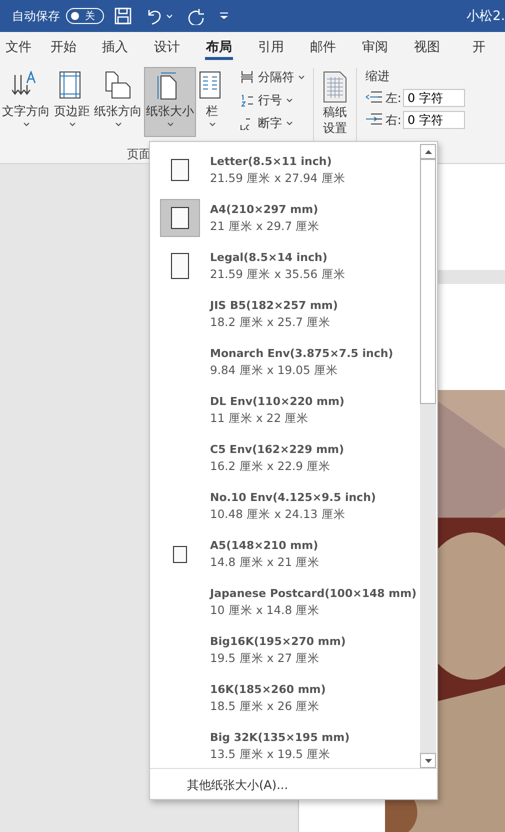 The height and width of the screenshot is (832, 505). Describe the element at coordinates (63, 47) in the screenshot. I see `ribbon-tab: 开始` at that location.